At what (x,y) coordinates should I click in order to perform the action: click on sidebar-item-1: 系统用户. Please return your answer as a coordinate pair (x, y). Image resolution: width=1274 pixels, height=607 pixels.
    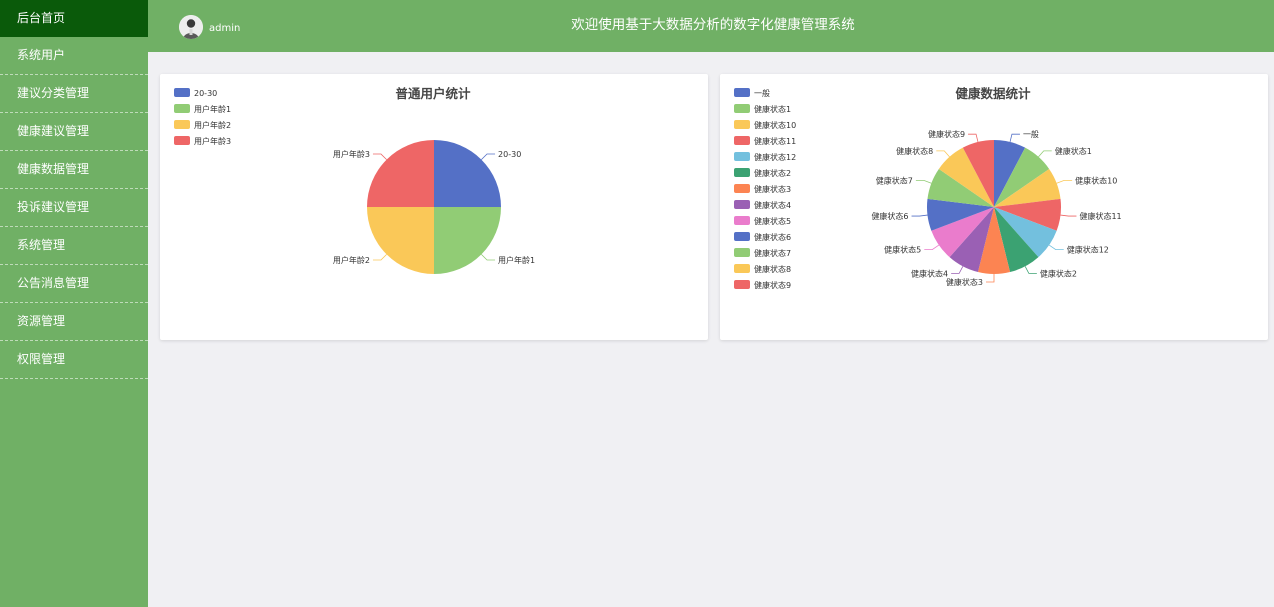
    Looking at the image, I should click on (74, 56).